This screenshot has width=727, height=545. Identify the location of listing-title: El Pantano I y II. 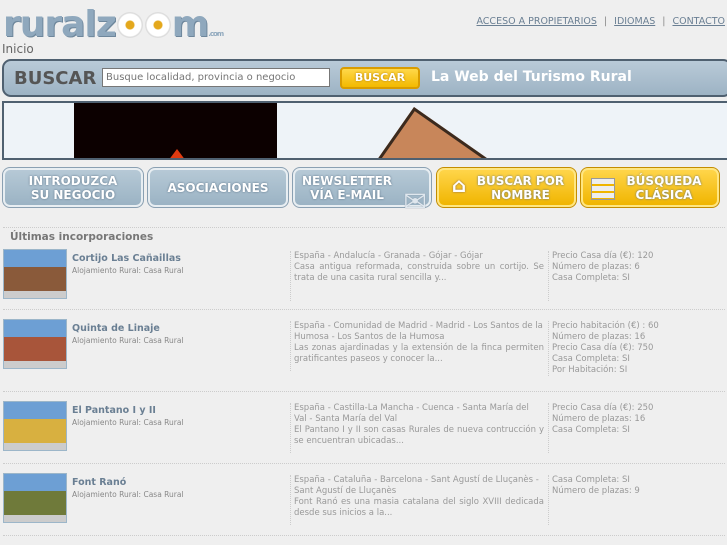
(114, 410).